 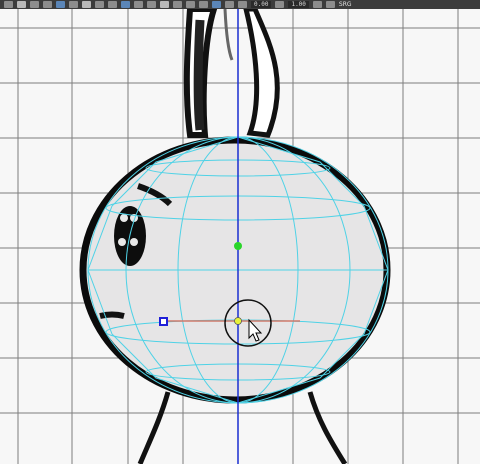 What do you see at coordinates (177, 4) in the screenshot?
I see `settings-icon` at bounding box center [177, 4].